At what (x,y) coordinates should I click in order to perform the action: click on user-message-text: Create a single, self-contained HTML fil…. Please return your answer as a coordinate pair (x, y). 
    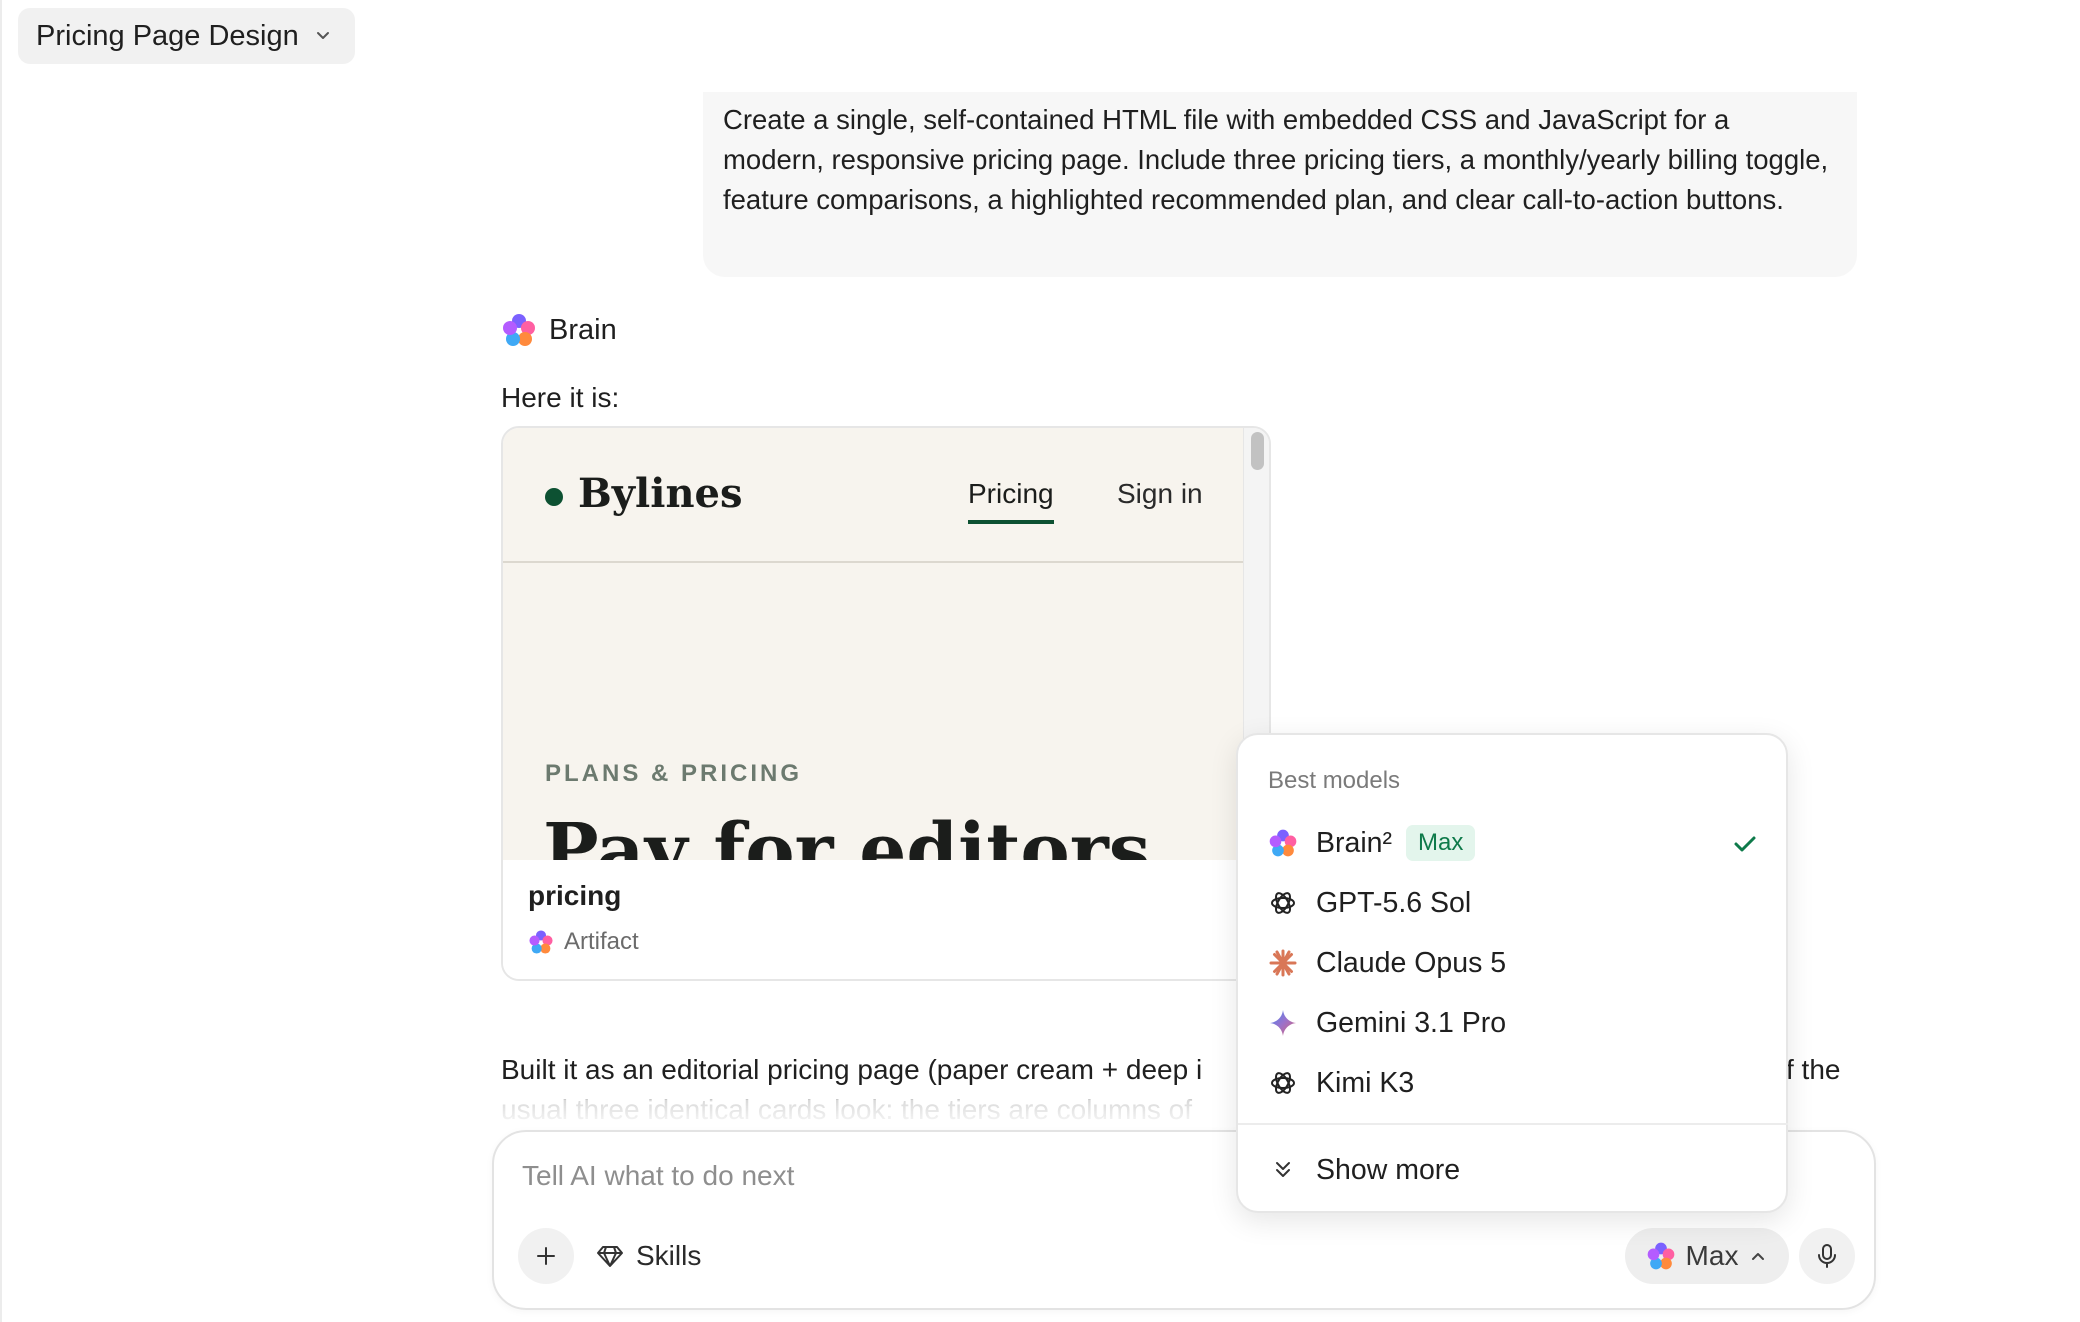
    Looking at the image, I should click on (1276, 159).